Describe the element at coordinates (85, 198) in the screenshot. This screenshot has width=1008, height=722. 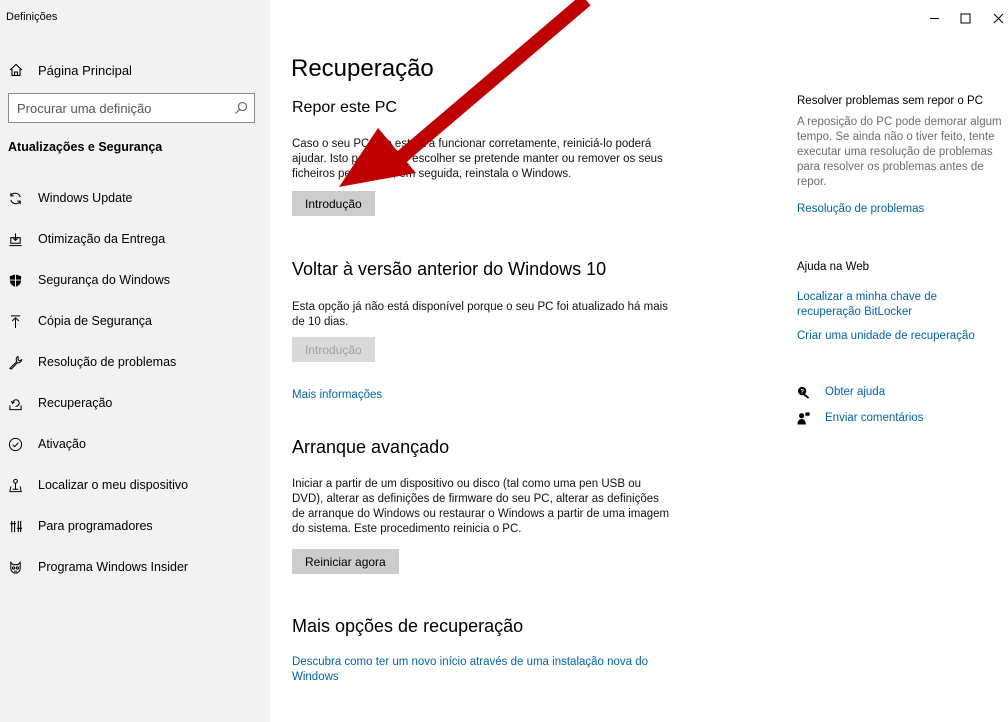
I see `sidebar-item-label: Windows Update` at that location.